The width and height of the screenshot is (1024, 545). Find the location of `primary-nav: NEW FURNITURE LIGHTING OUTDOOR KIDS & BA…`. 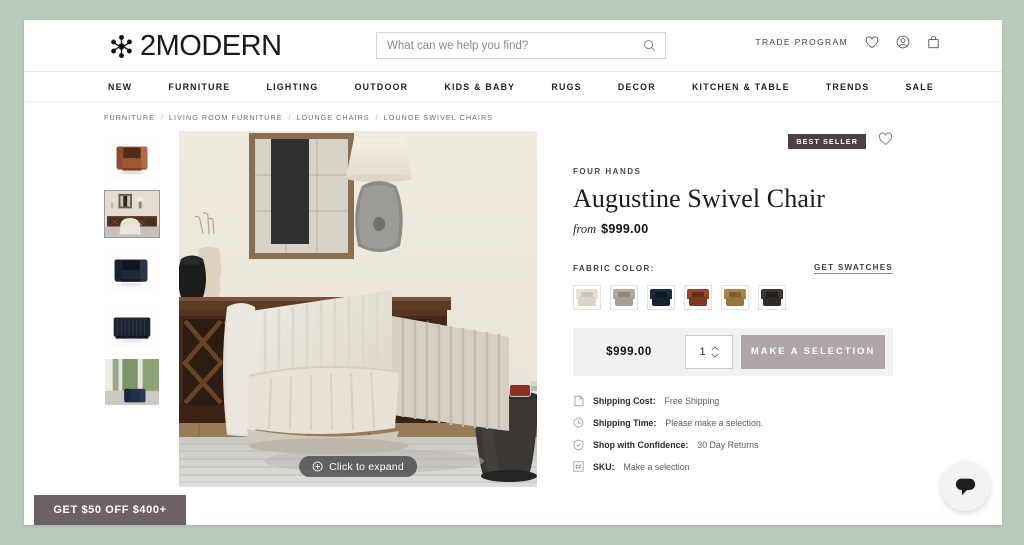

primary-nav: NEW FURNITURE LIGHTING OUTDOOR KIDS & BA… is located at coordinates (513, 87).